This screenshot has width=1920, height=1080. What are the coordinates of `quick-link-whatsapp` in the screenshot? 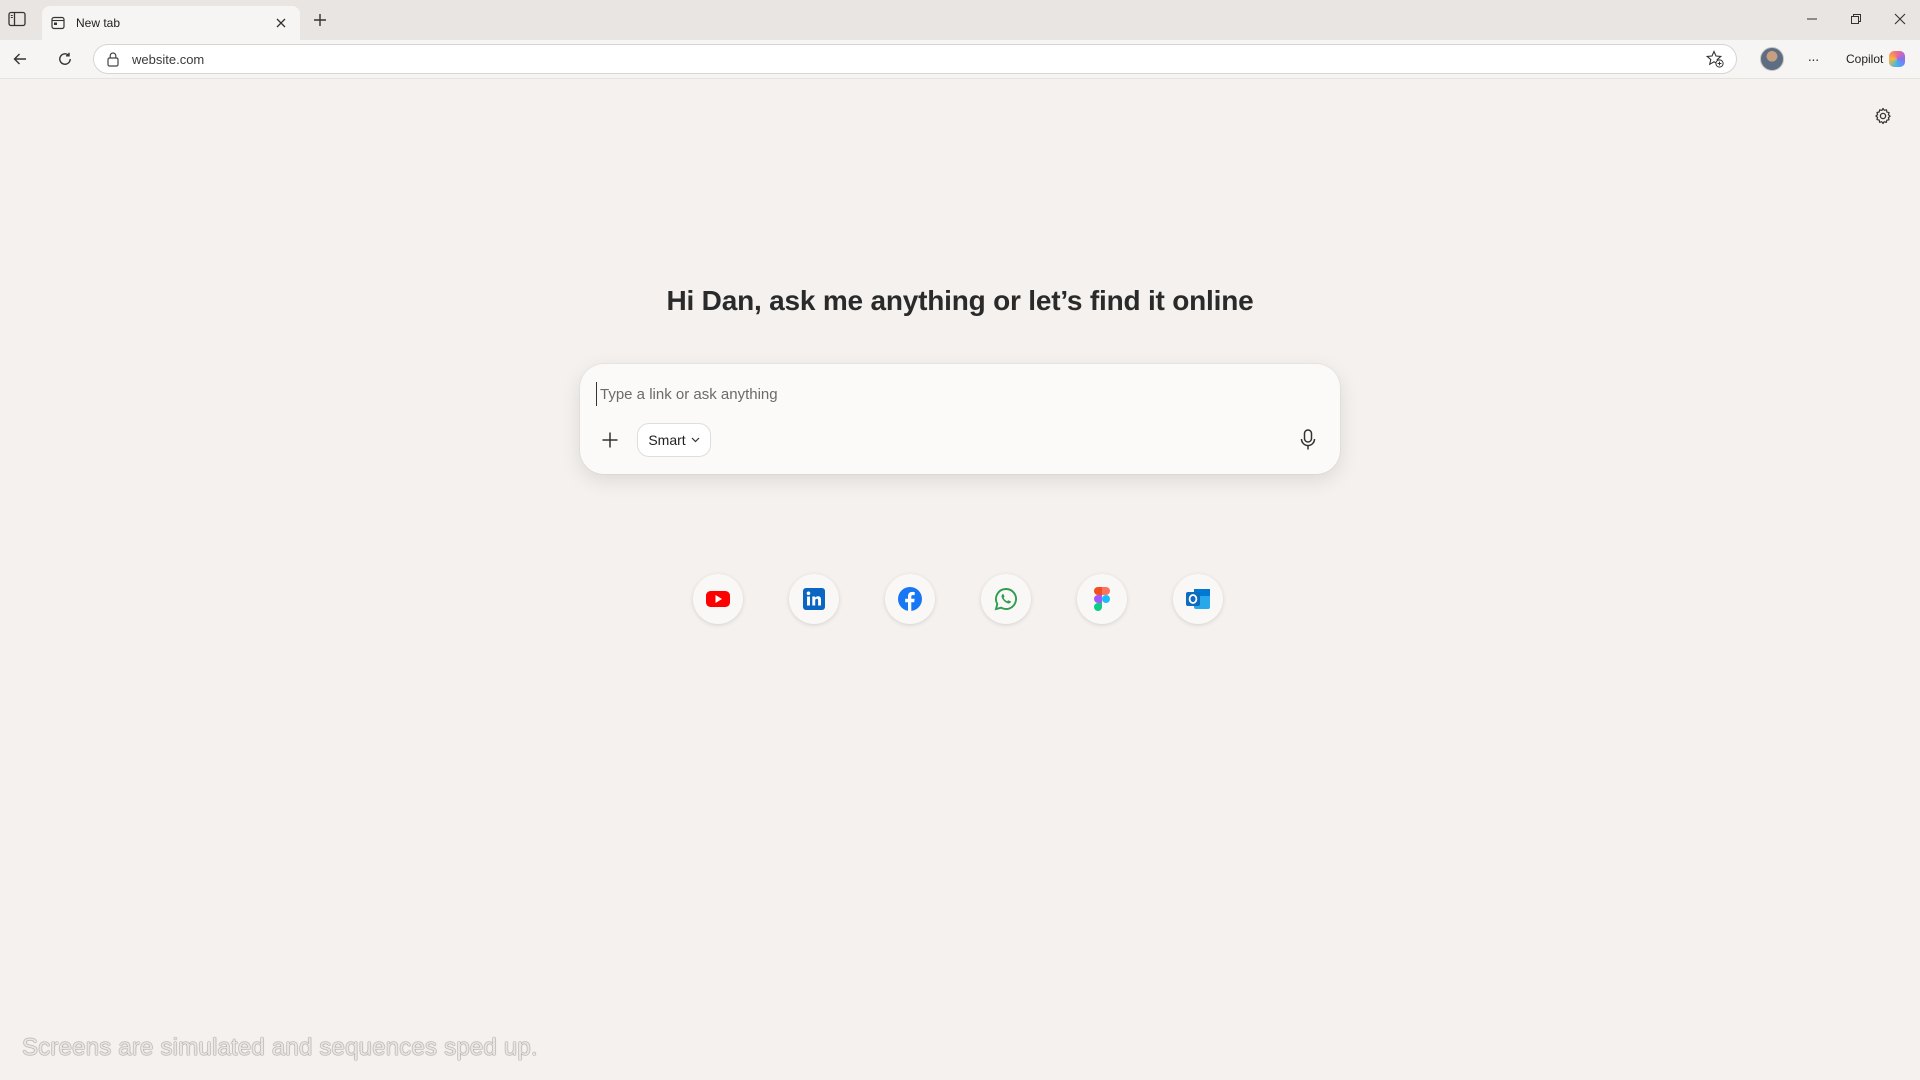 It's located at (1006, 599).